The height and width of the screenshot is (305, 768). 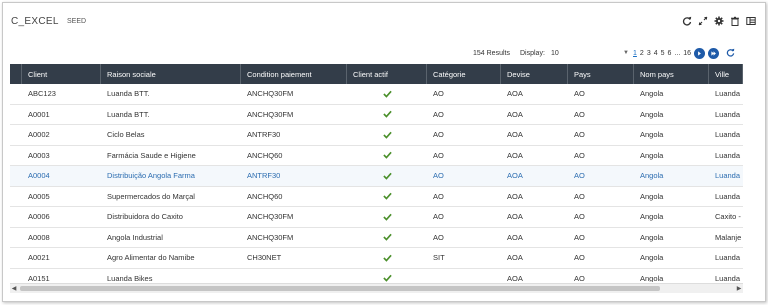 I want to click on table-cell-client: A0151, so click(x=39, y=277).